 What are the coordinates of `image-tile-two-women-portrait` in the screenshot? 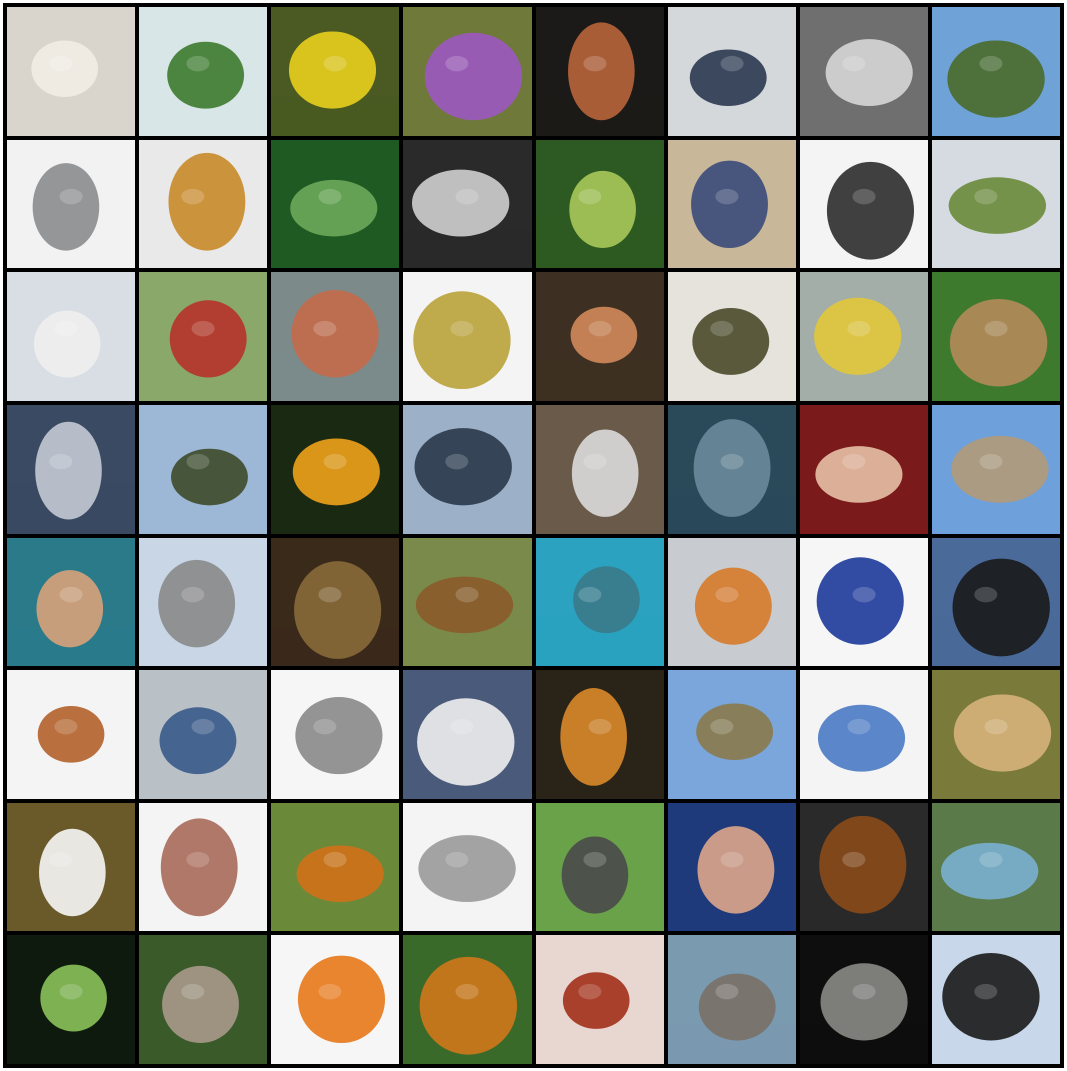 It's located at (71, 71).